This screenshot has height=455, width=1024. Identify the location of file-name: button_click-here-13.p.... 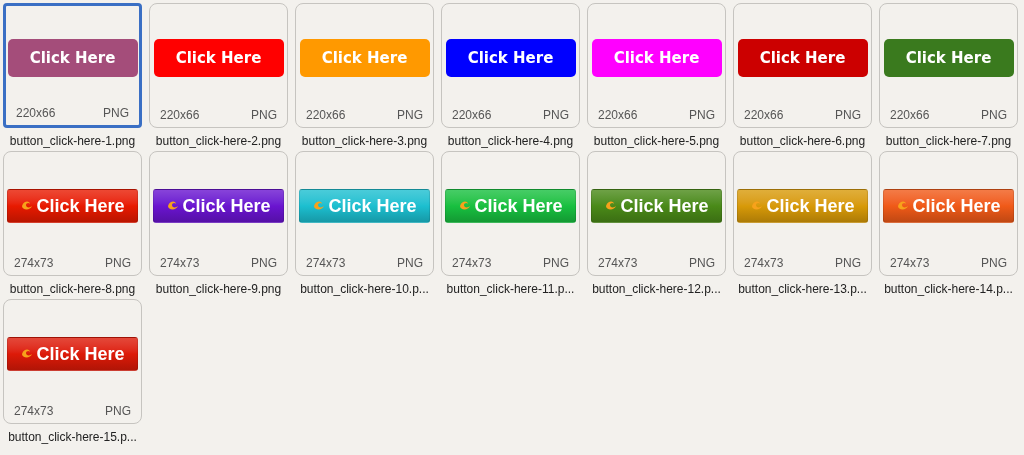
(802, 289).